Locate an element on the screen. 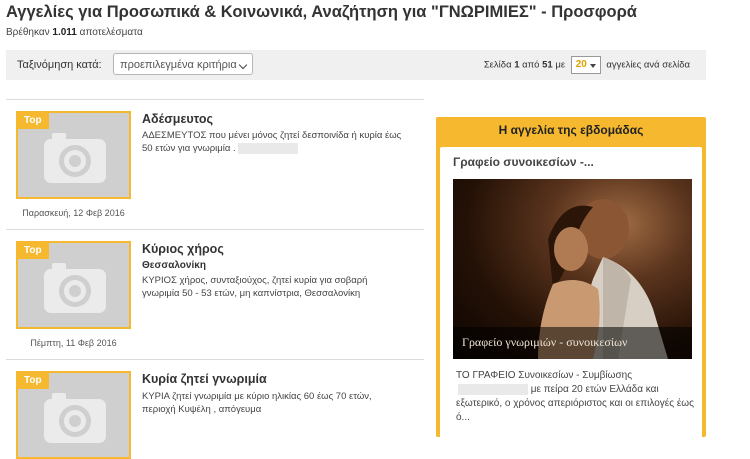 The height and width of the screenshot is (459, 750). results-summary: Βρέθηκαν 1.011 αποτελέσματα is located at coordinates (74, 32).